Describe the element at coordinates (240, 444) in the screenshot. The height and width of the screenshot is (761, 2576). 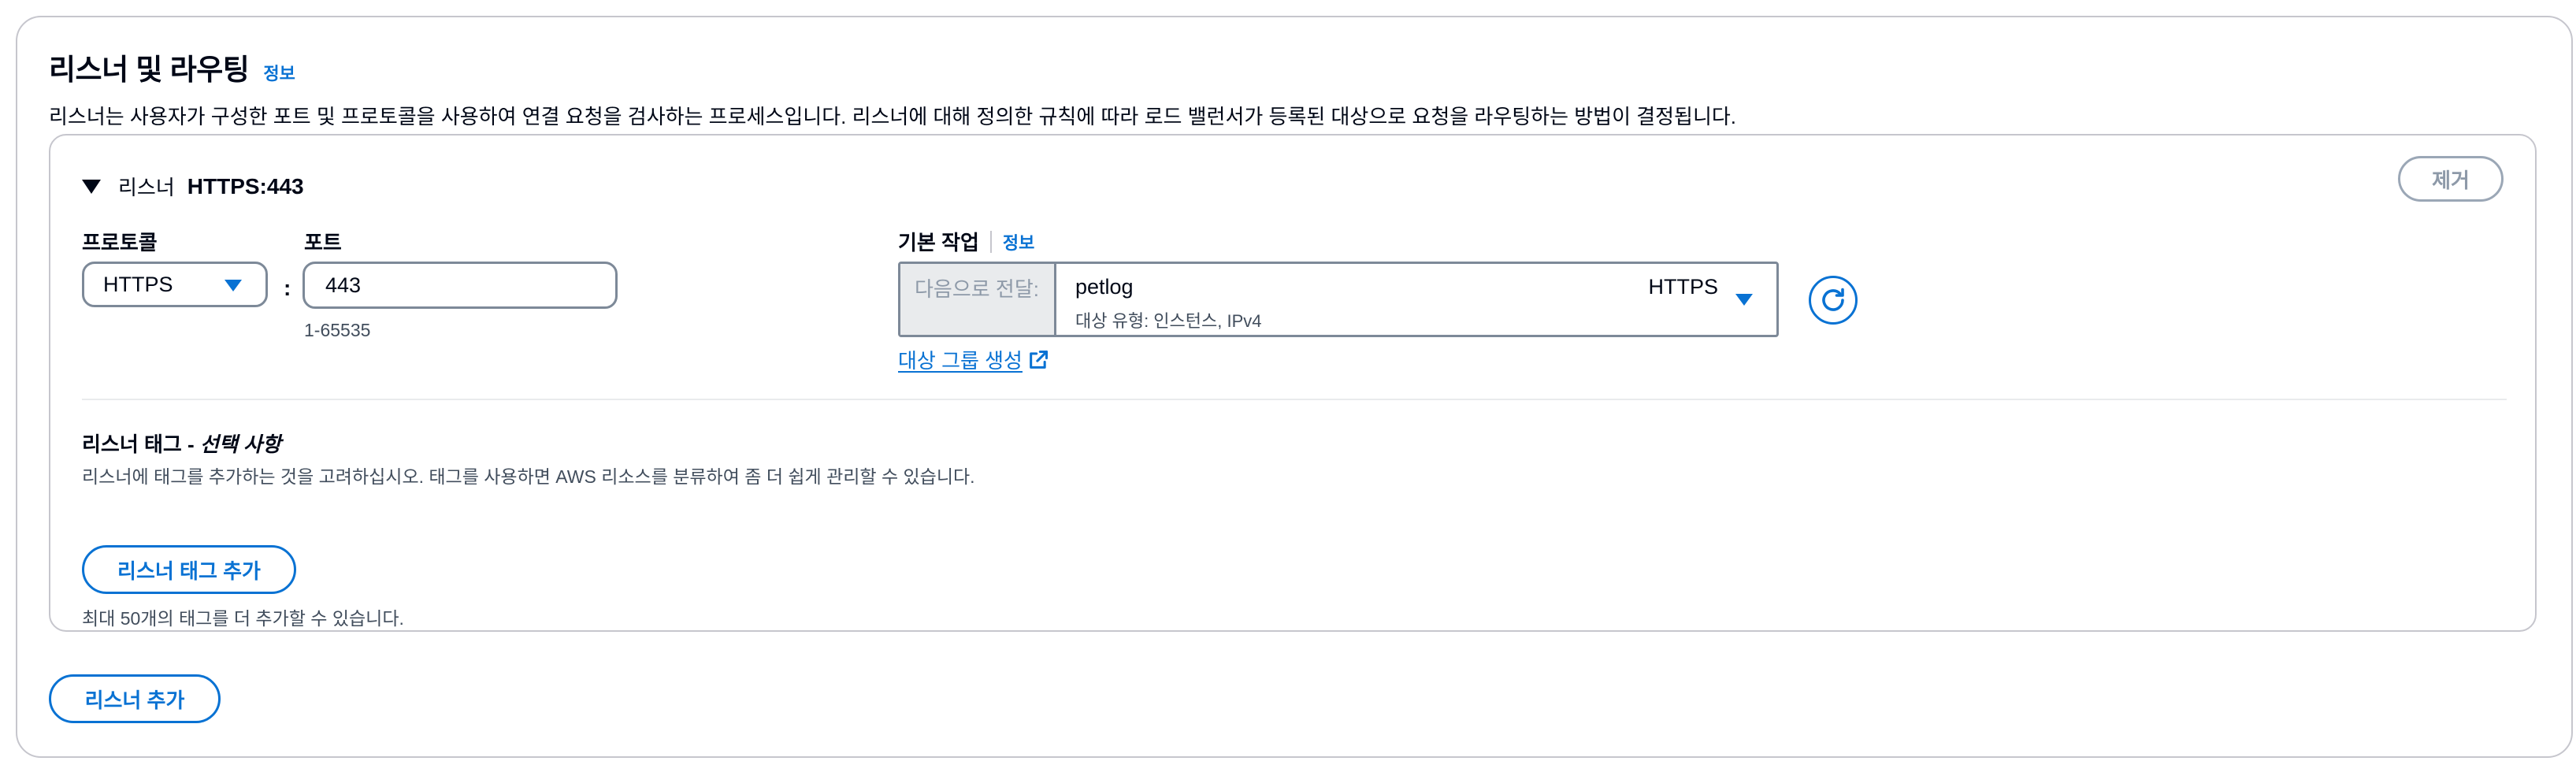
I see `tags-title-optional: 선택 사항` at that location.